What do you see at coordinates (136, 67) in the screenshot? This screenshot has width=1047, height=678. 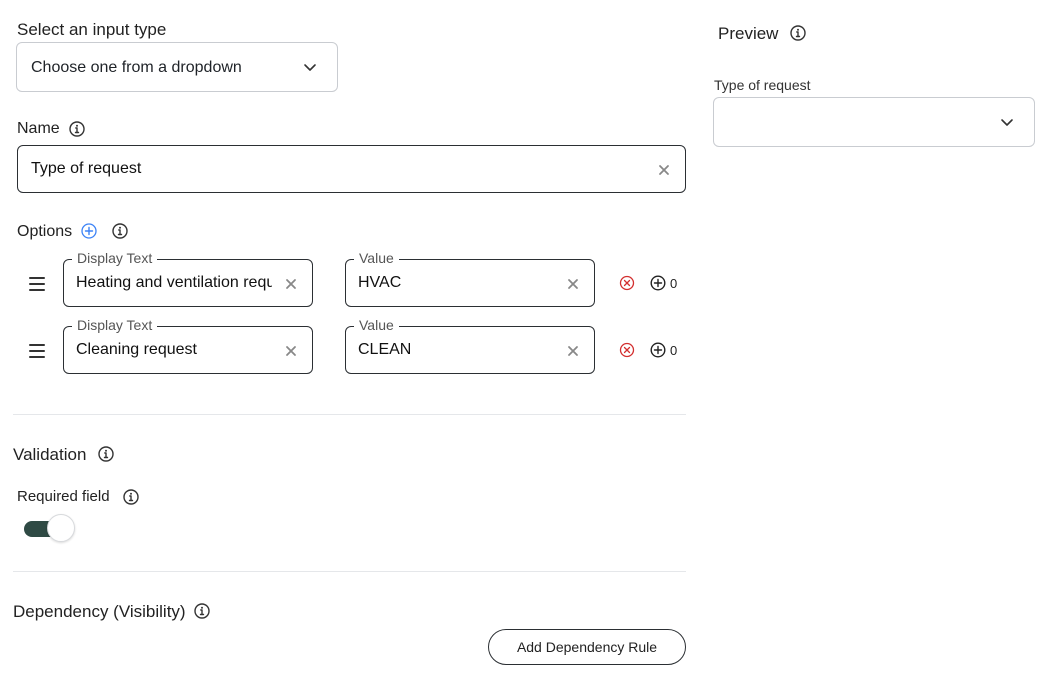 I see `input-type-selected-value: Choose one from a dropdown` at bounding box center [136, 67].